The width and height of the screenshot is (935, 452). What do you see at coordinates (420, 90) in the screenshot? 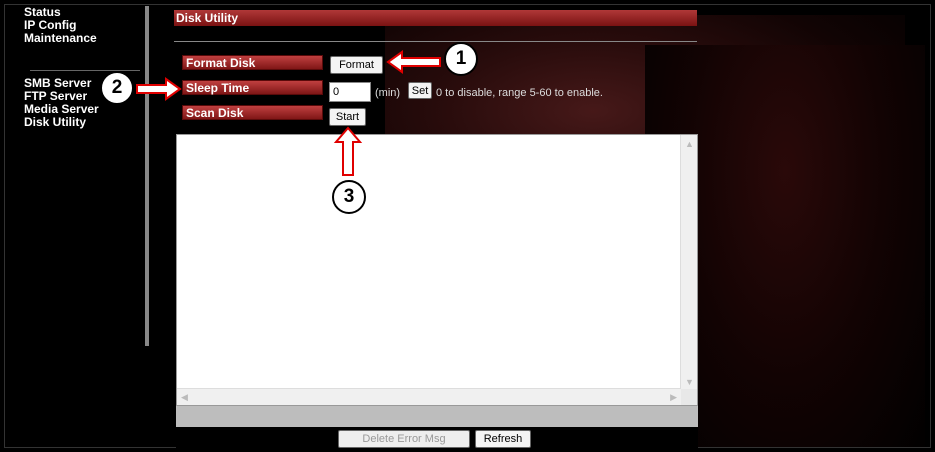
I see `set-button: Set` at bounding box center [420, 90].